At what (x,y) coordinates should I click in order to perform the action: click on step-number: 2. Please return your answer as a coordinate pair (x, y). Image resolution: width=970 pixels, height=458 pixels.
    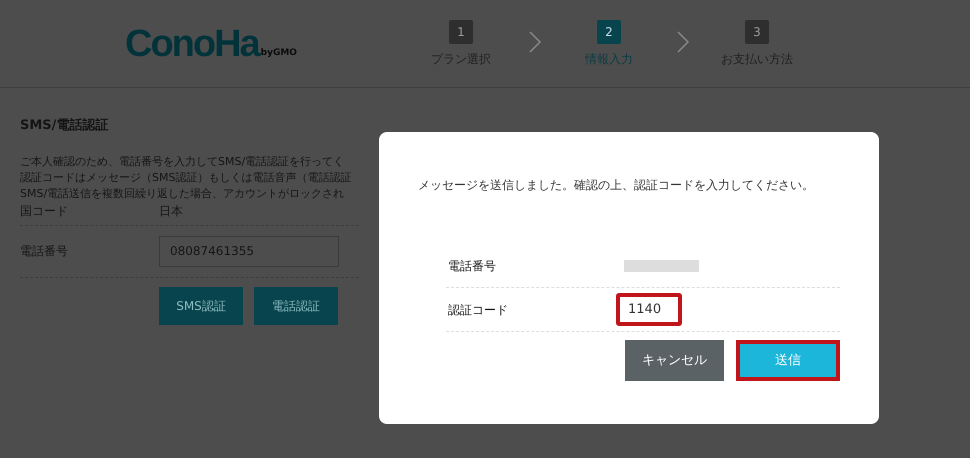
    Looking at the image, I should click on (609, 32).